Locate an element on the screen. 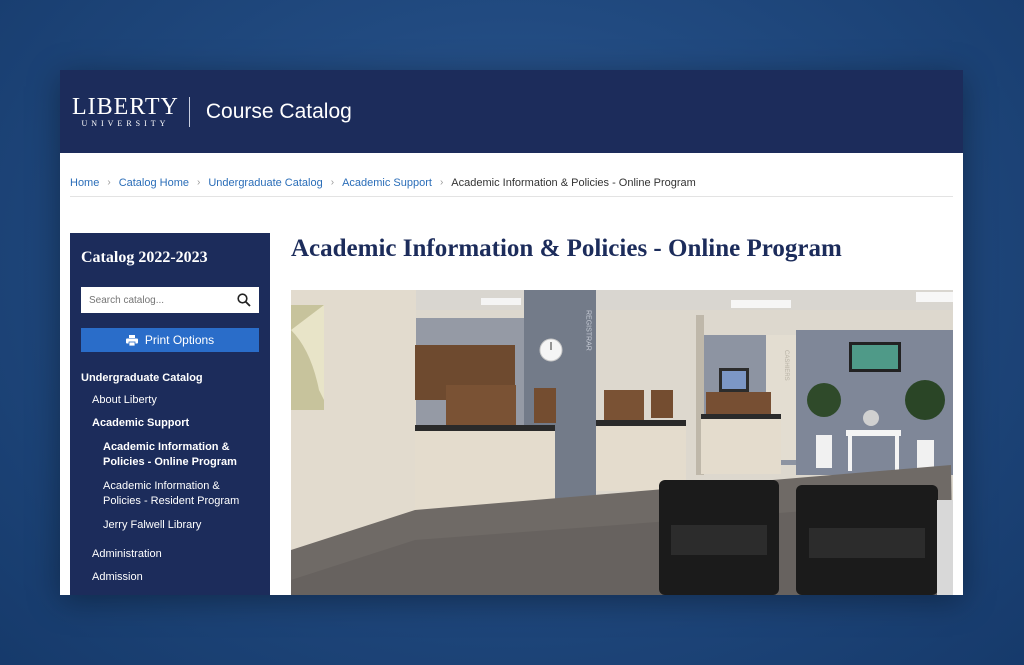 This screenshot has width=1024, height=665. breadcrumb-catalog-home: Catalog Home is located at coordinates (154, 183).